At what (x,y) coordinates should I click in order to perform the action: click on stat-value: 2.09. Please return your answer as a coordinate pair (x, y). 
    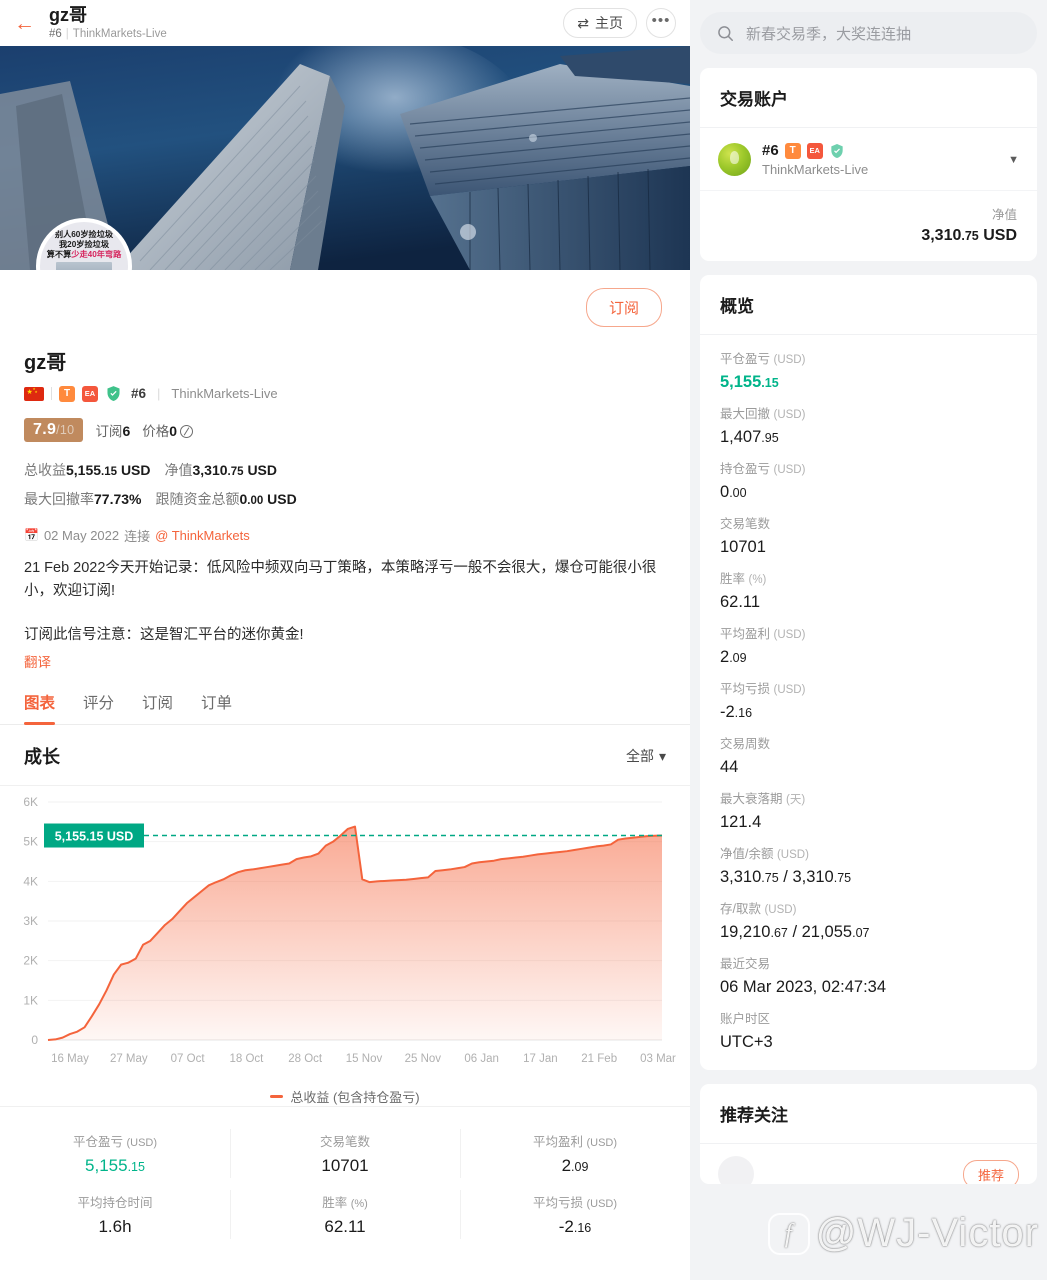
    Looking at the image, I should click on (575, 1166).